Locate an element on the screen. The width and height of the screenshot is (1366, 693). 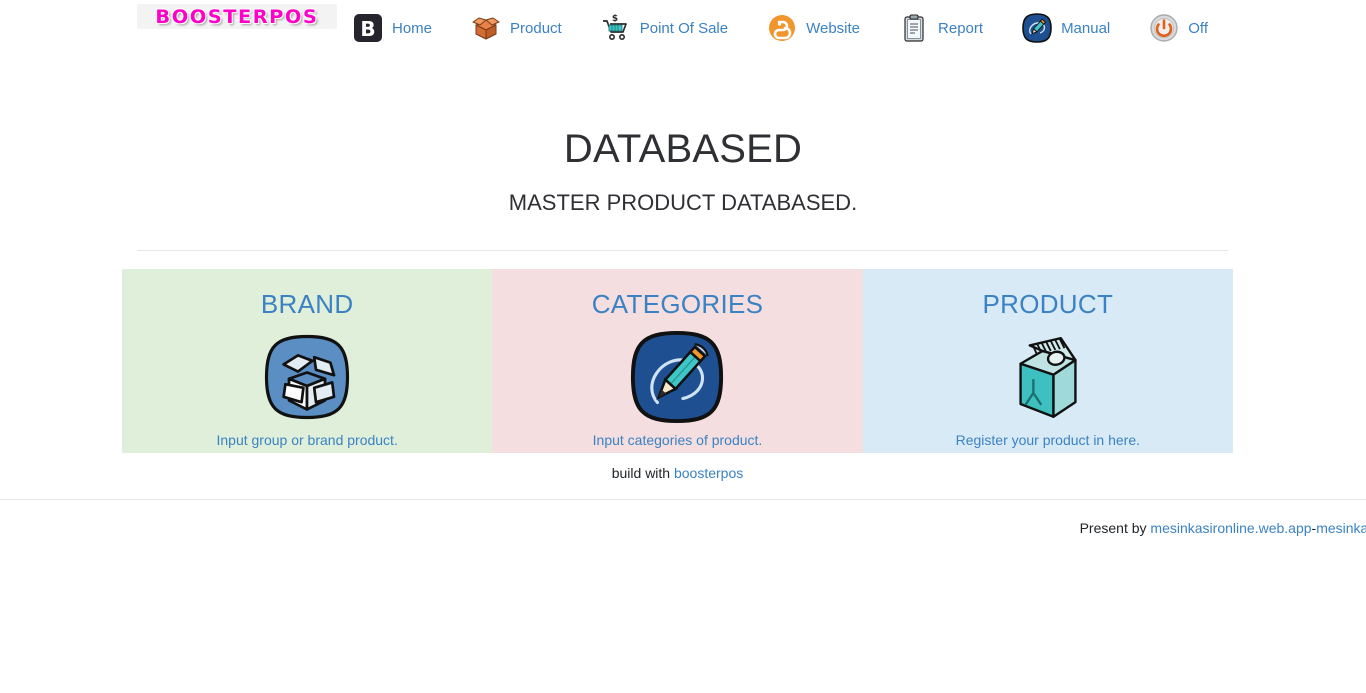
nav-label-report: Report is located at coordinates (961, 28).